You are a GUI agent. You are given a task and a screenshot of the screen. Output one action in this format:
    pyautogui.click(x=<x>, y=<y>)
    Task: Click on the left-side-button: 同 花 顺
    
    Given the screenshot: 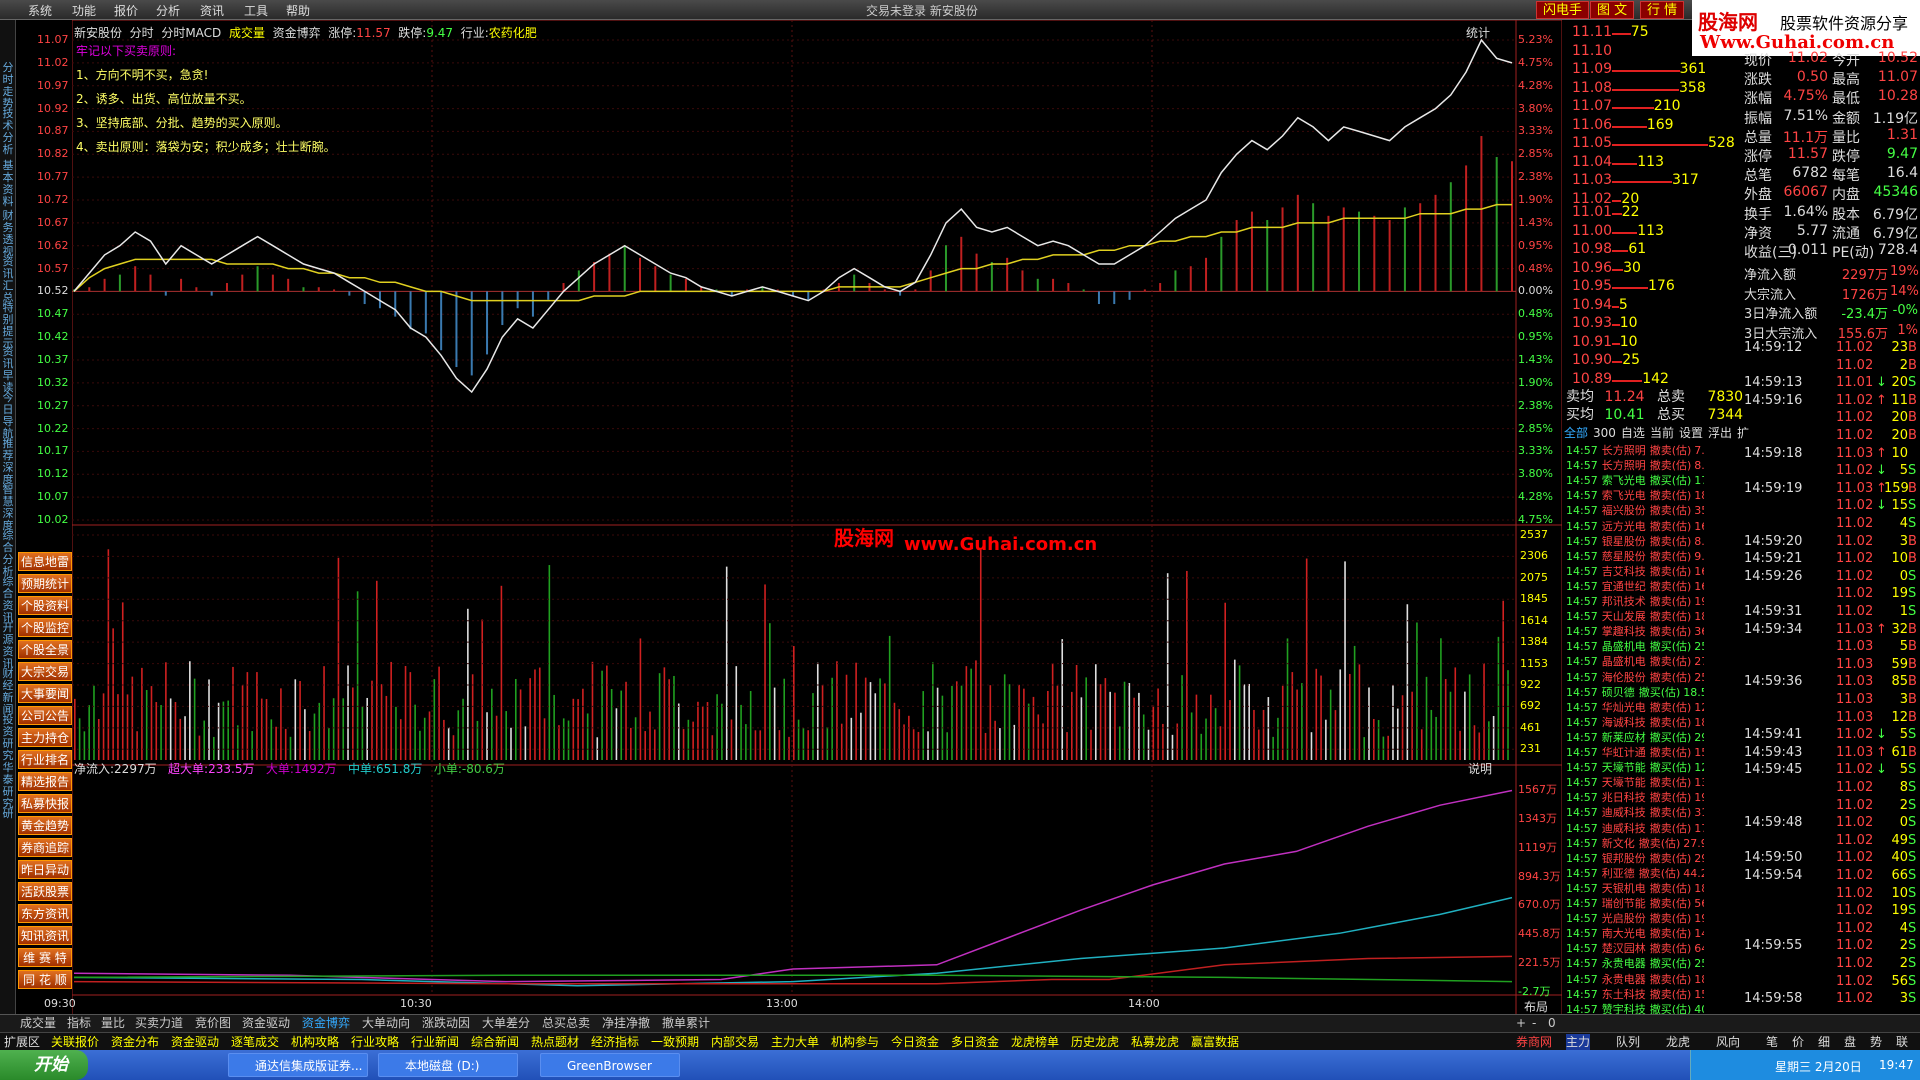 What is the action you would take?
    pyautogui.click(x=45, y=979)
    